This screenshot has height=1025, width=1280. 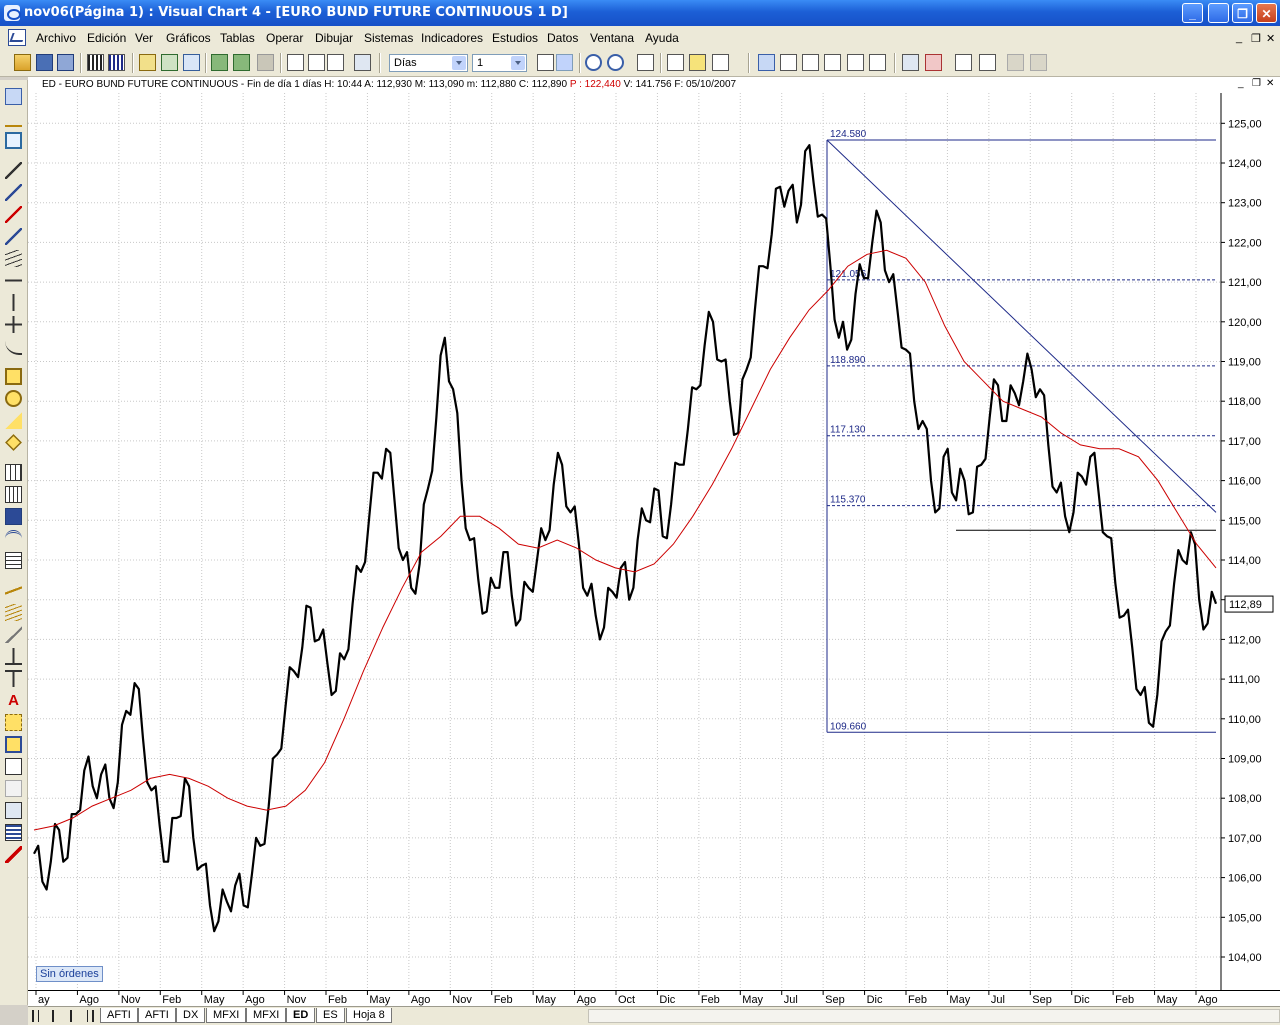 What do you see at coordinates (13, 442) in the screenshot?
I see `diamond-icon` at bounding box center [13, 442].